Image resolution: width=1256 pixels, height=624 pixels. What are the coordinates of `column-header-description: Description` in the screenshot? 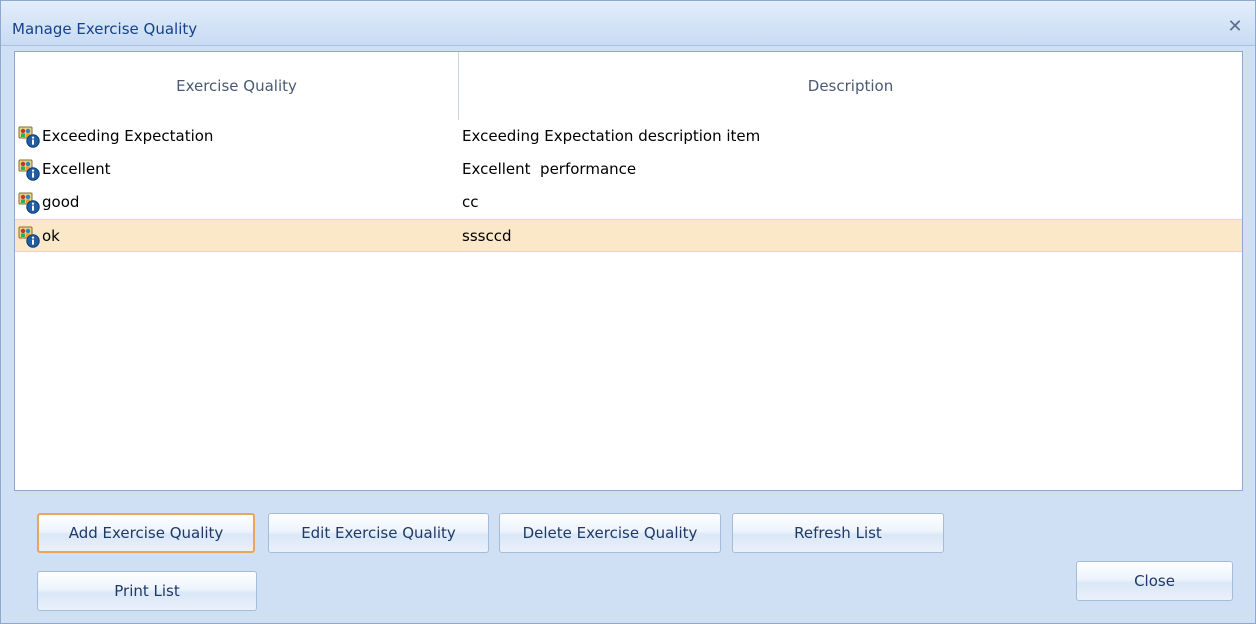 It's located at (850, 86).